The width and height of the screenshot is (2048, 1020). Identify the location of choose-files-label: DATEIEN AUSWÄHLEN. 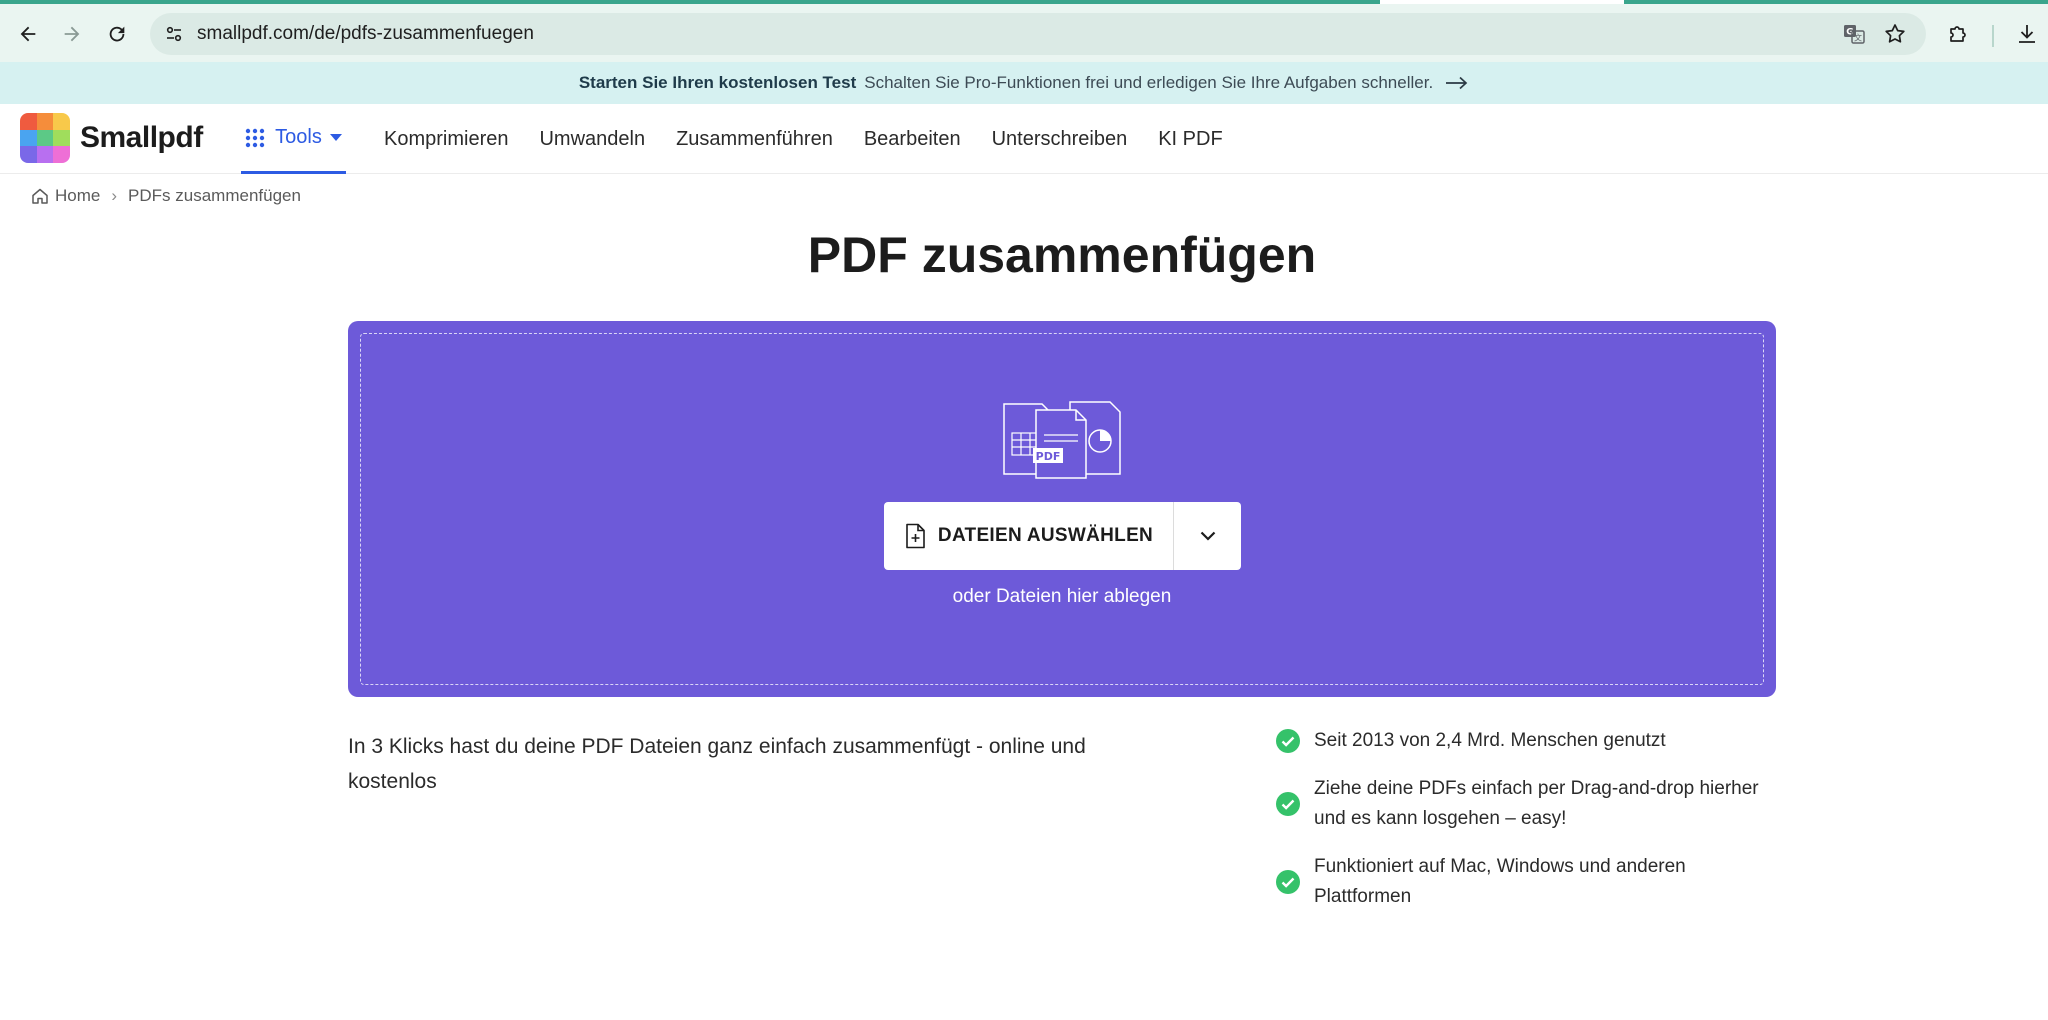
(1045, 535).